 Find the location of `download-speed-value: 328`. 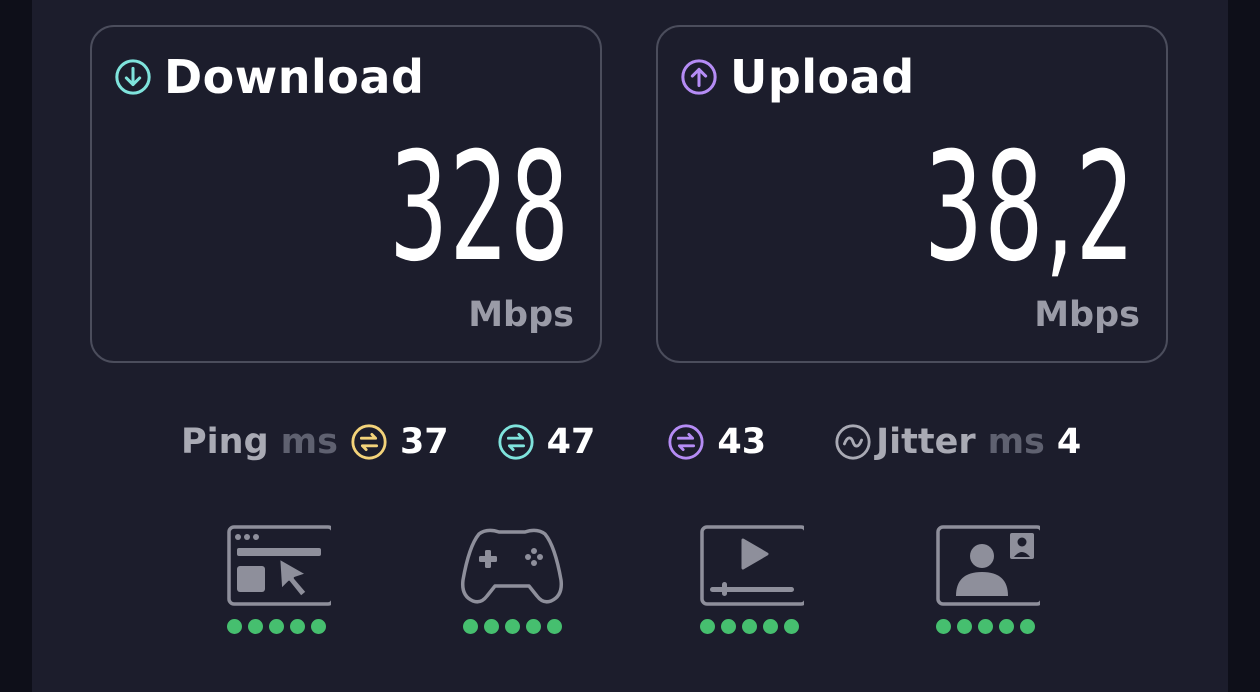

download-speed-value: 328 is located at coordinates (479, 208).